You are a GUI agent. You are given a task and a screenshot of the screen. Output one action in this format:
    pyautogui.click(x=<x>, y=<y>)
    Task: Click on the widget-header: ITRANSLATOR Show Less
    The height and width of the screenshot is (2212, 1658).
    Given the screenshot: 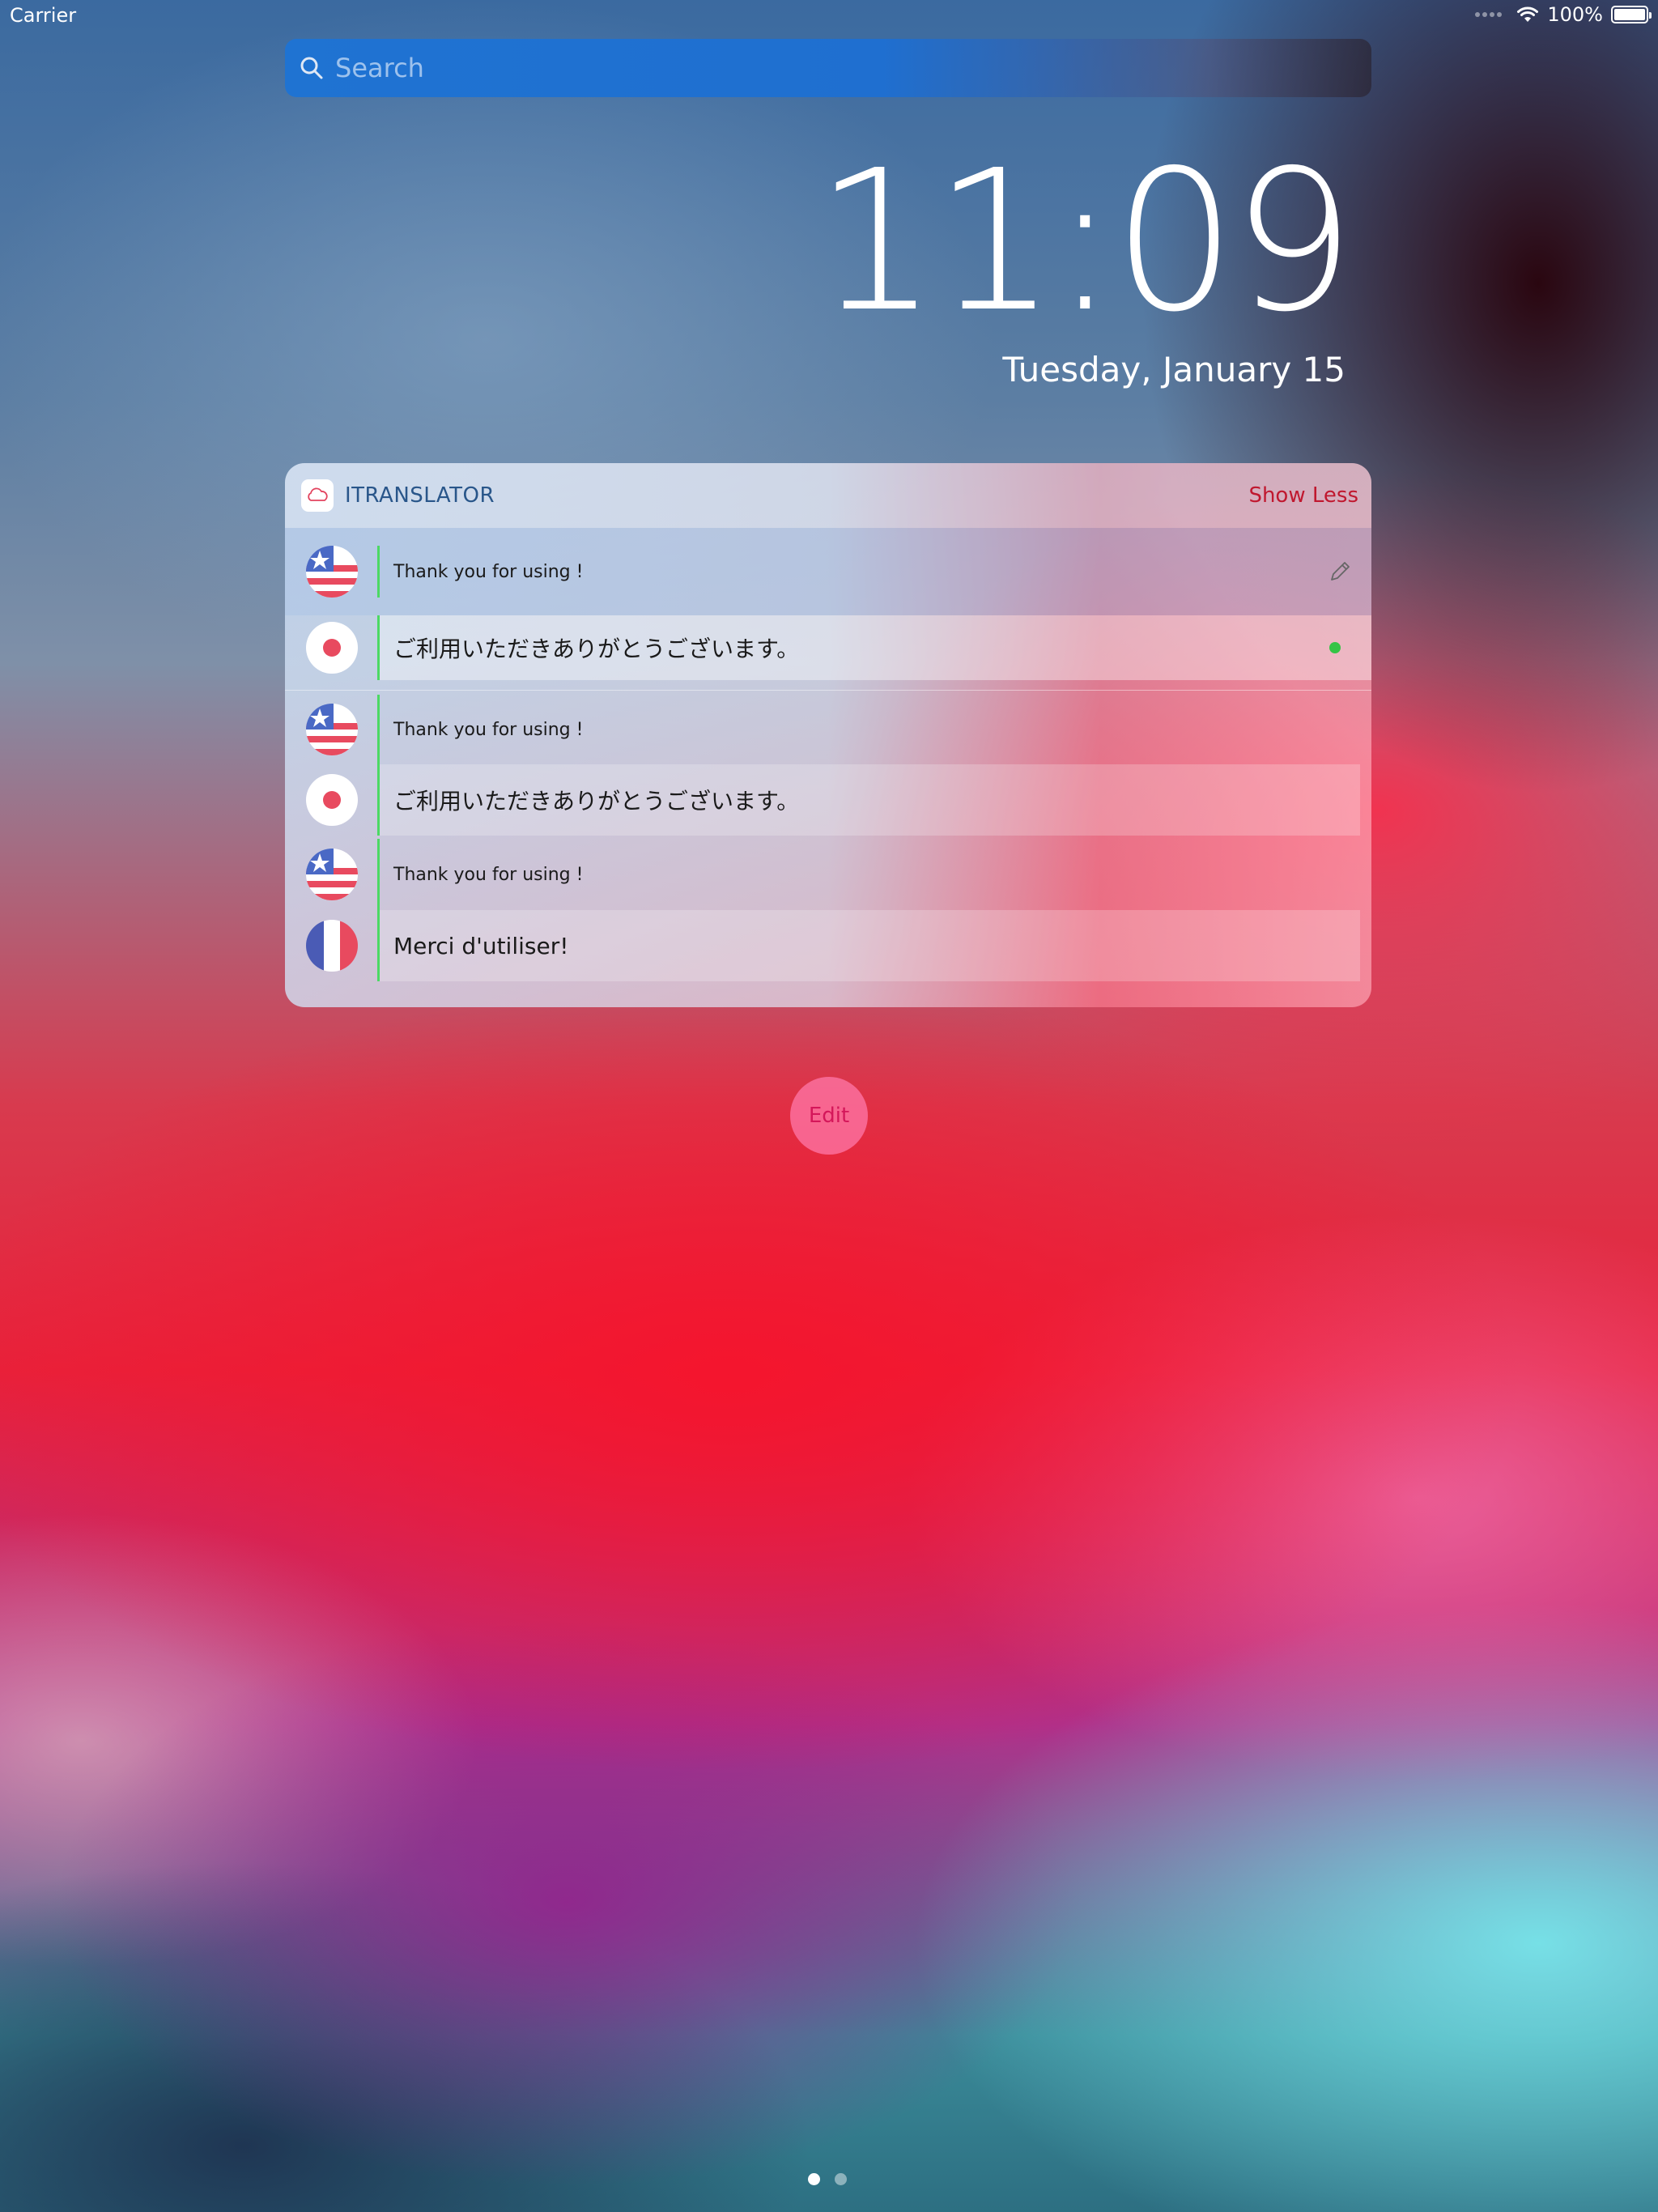 What is the action you would take?
    pyautogui.click(x=828, y=496)
    